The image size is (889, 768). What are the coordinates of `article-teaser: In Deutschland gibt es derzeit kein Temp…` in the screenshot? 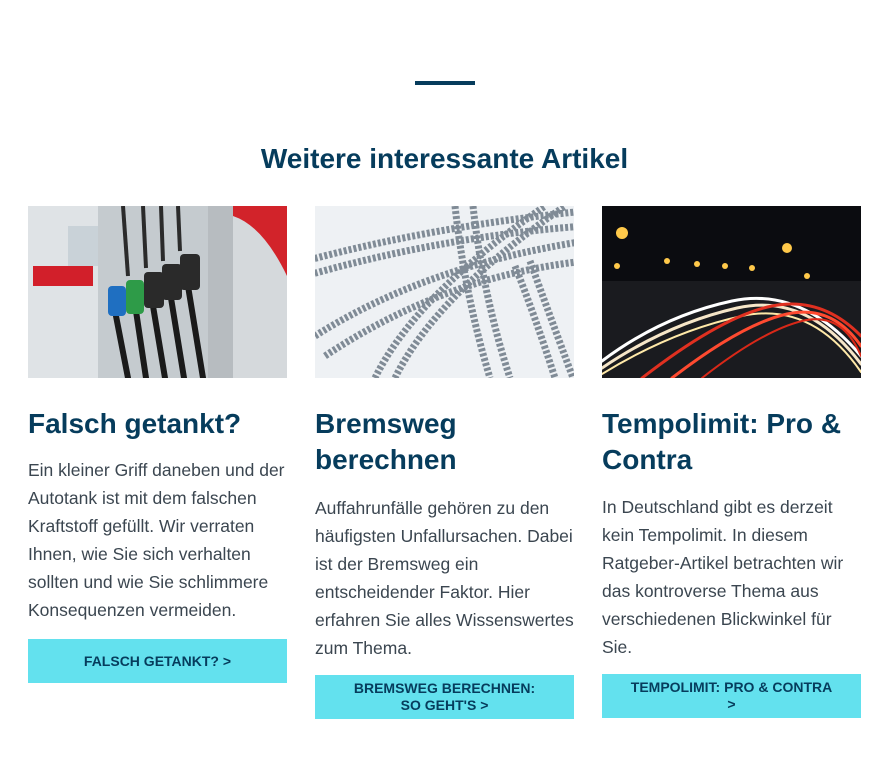 It's located at (723, 577).